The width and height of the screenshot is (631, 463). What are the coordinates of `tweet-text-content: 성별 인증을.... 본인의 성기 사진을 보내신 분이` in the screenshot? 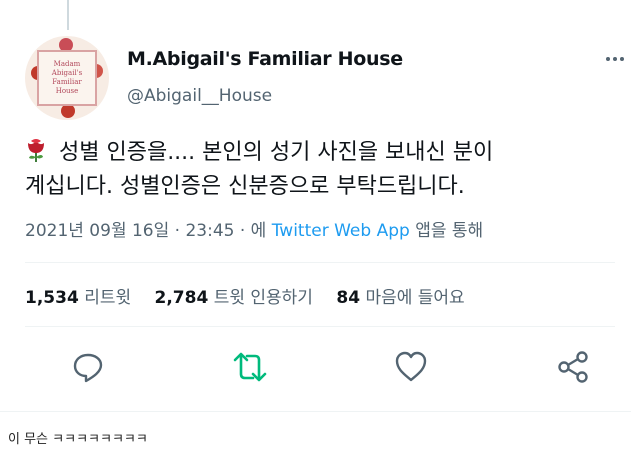 It's located at (276, 152).